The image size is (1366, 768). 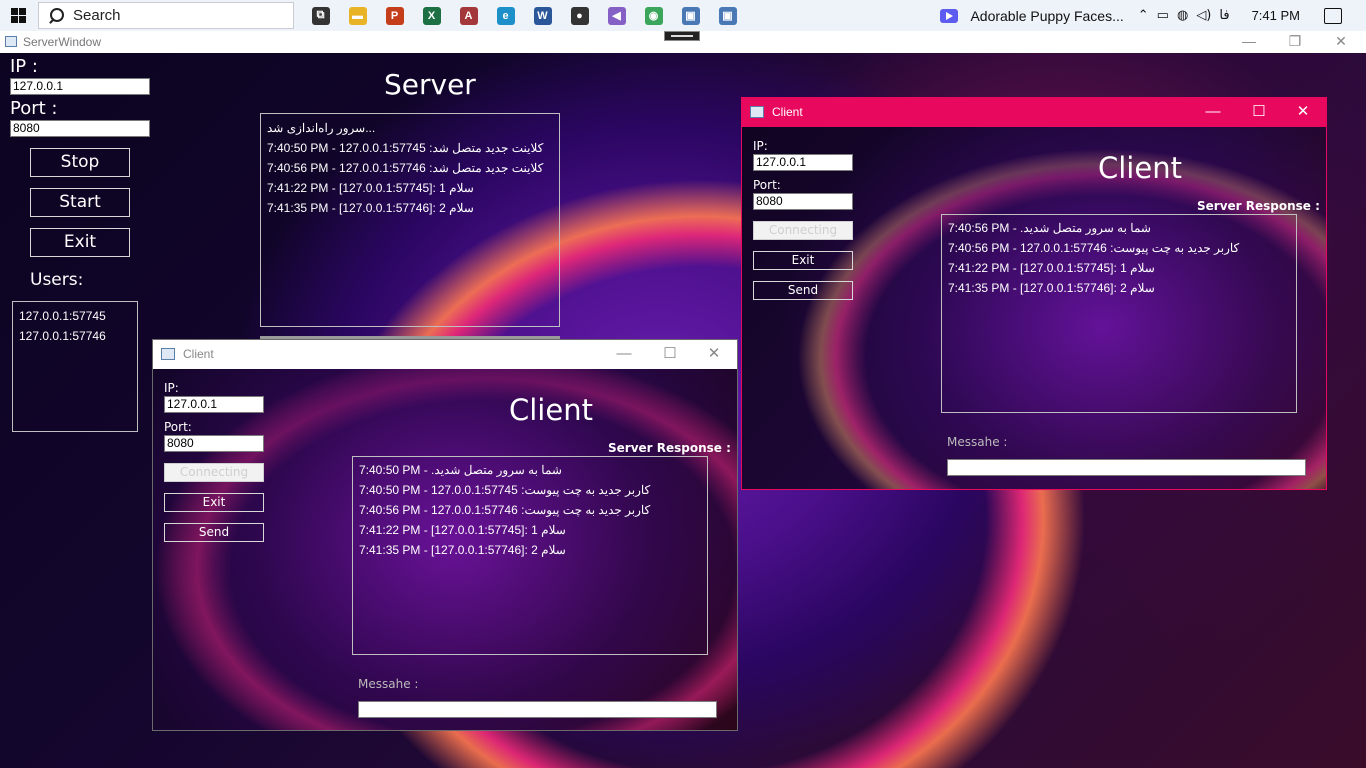 I want to click on battery-icon: ▭, so click(x=1163, y=15).